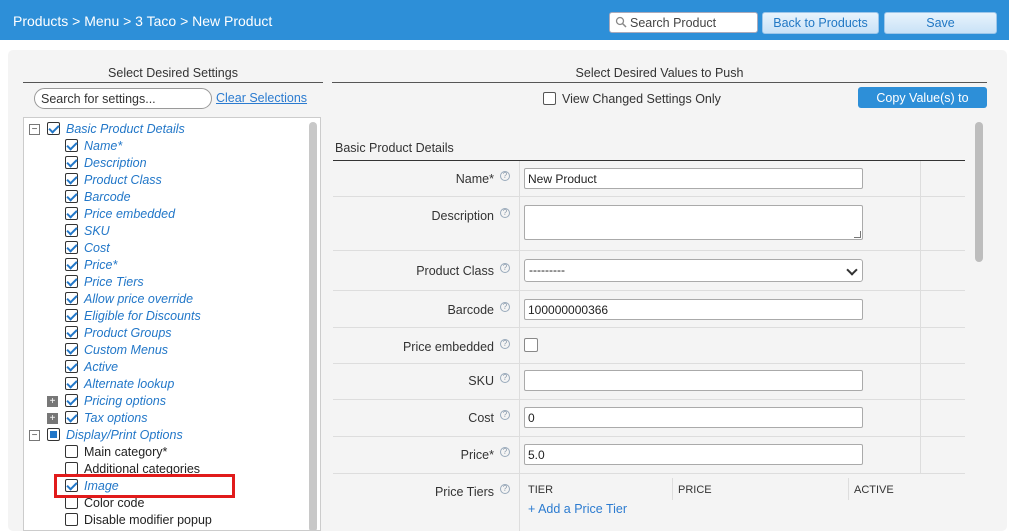 This screenshot has width=1009, height=531. I want to click on product-class-select: ---------, so click(693, 270).